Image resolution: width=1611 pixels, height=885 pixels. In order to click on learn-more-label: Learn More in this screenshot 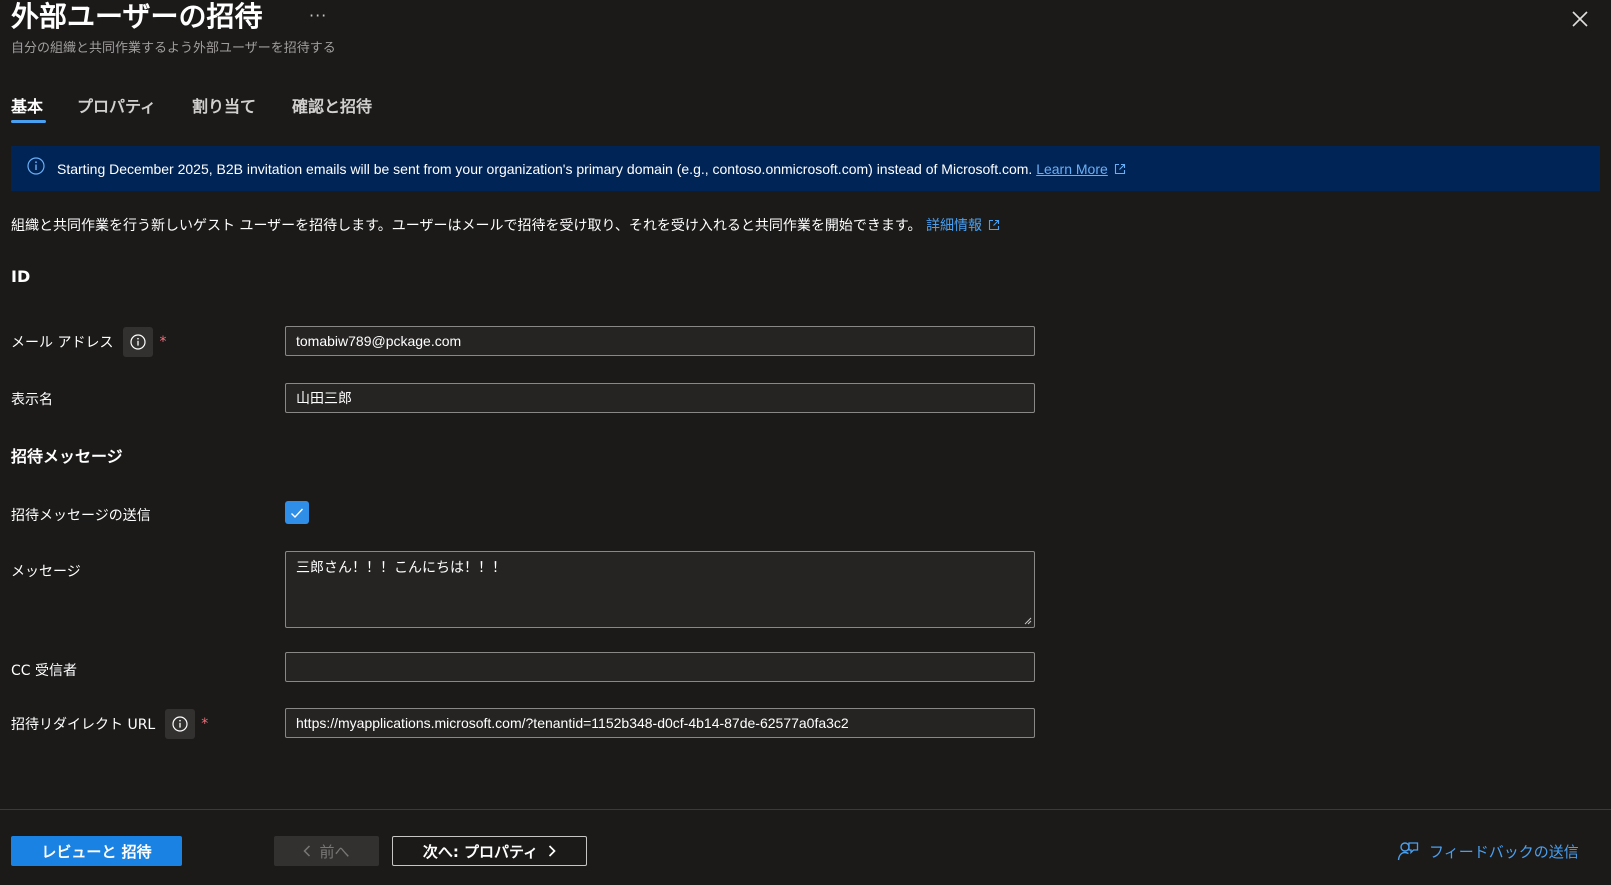, I will do `click(1072, 169)`.